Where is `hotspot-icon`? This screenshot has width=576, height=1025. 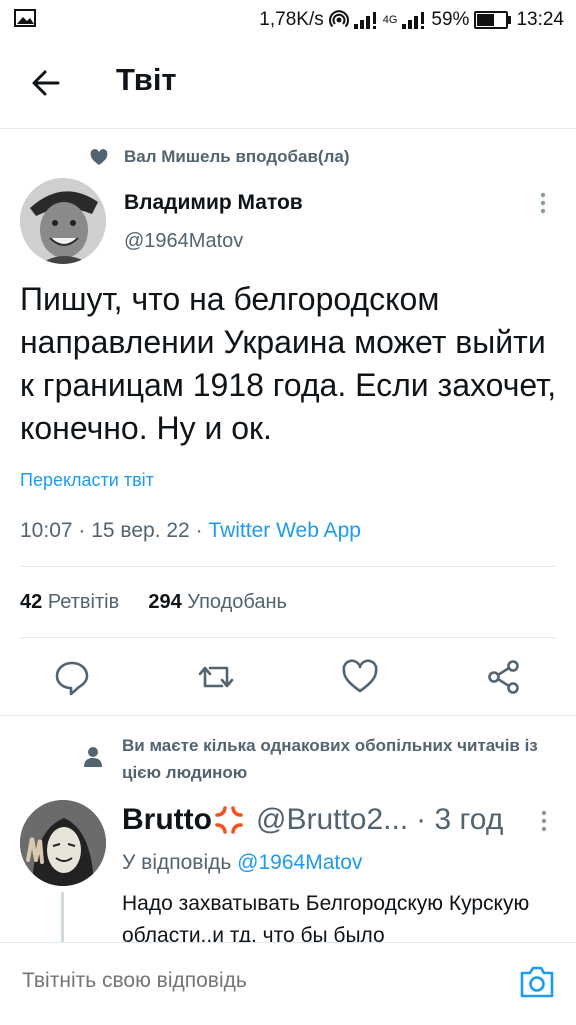
hotspot-icon is located at coordinates (338, 19).